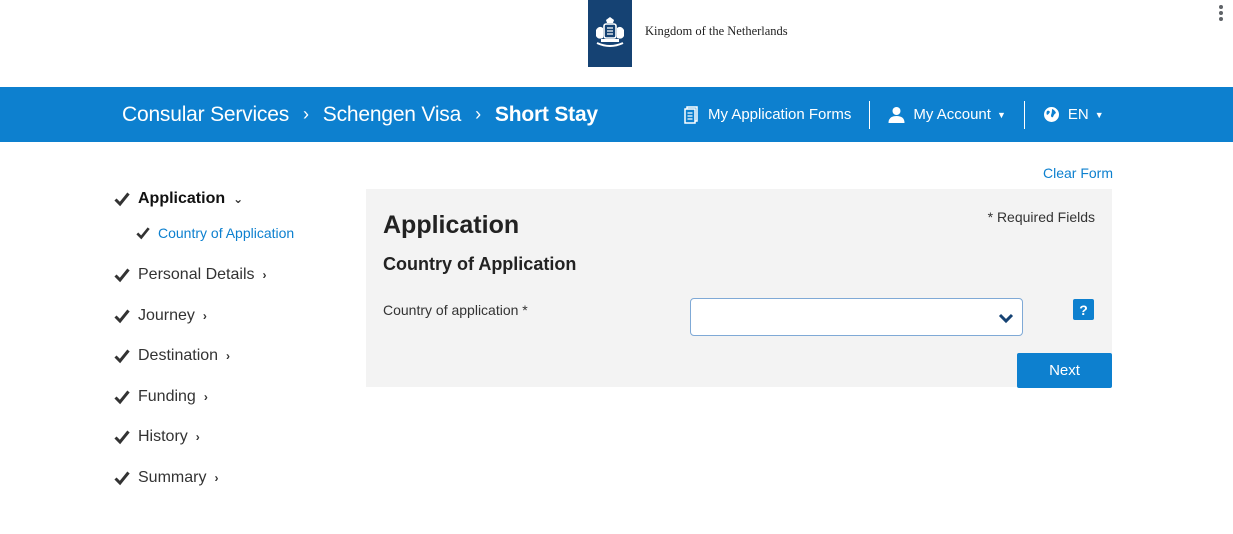 This screenshot has width=1233, height=534. Describe the element at coordinates (238, 199) in the screenshot. I see `chevron-down-icon: ⌄` at that location.